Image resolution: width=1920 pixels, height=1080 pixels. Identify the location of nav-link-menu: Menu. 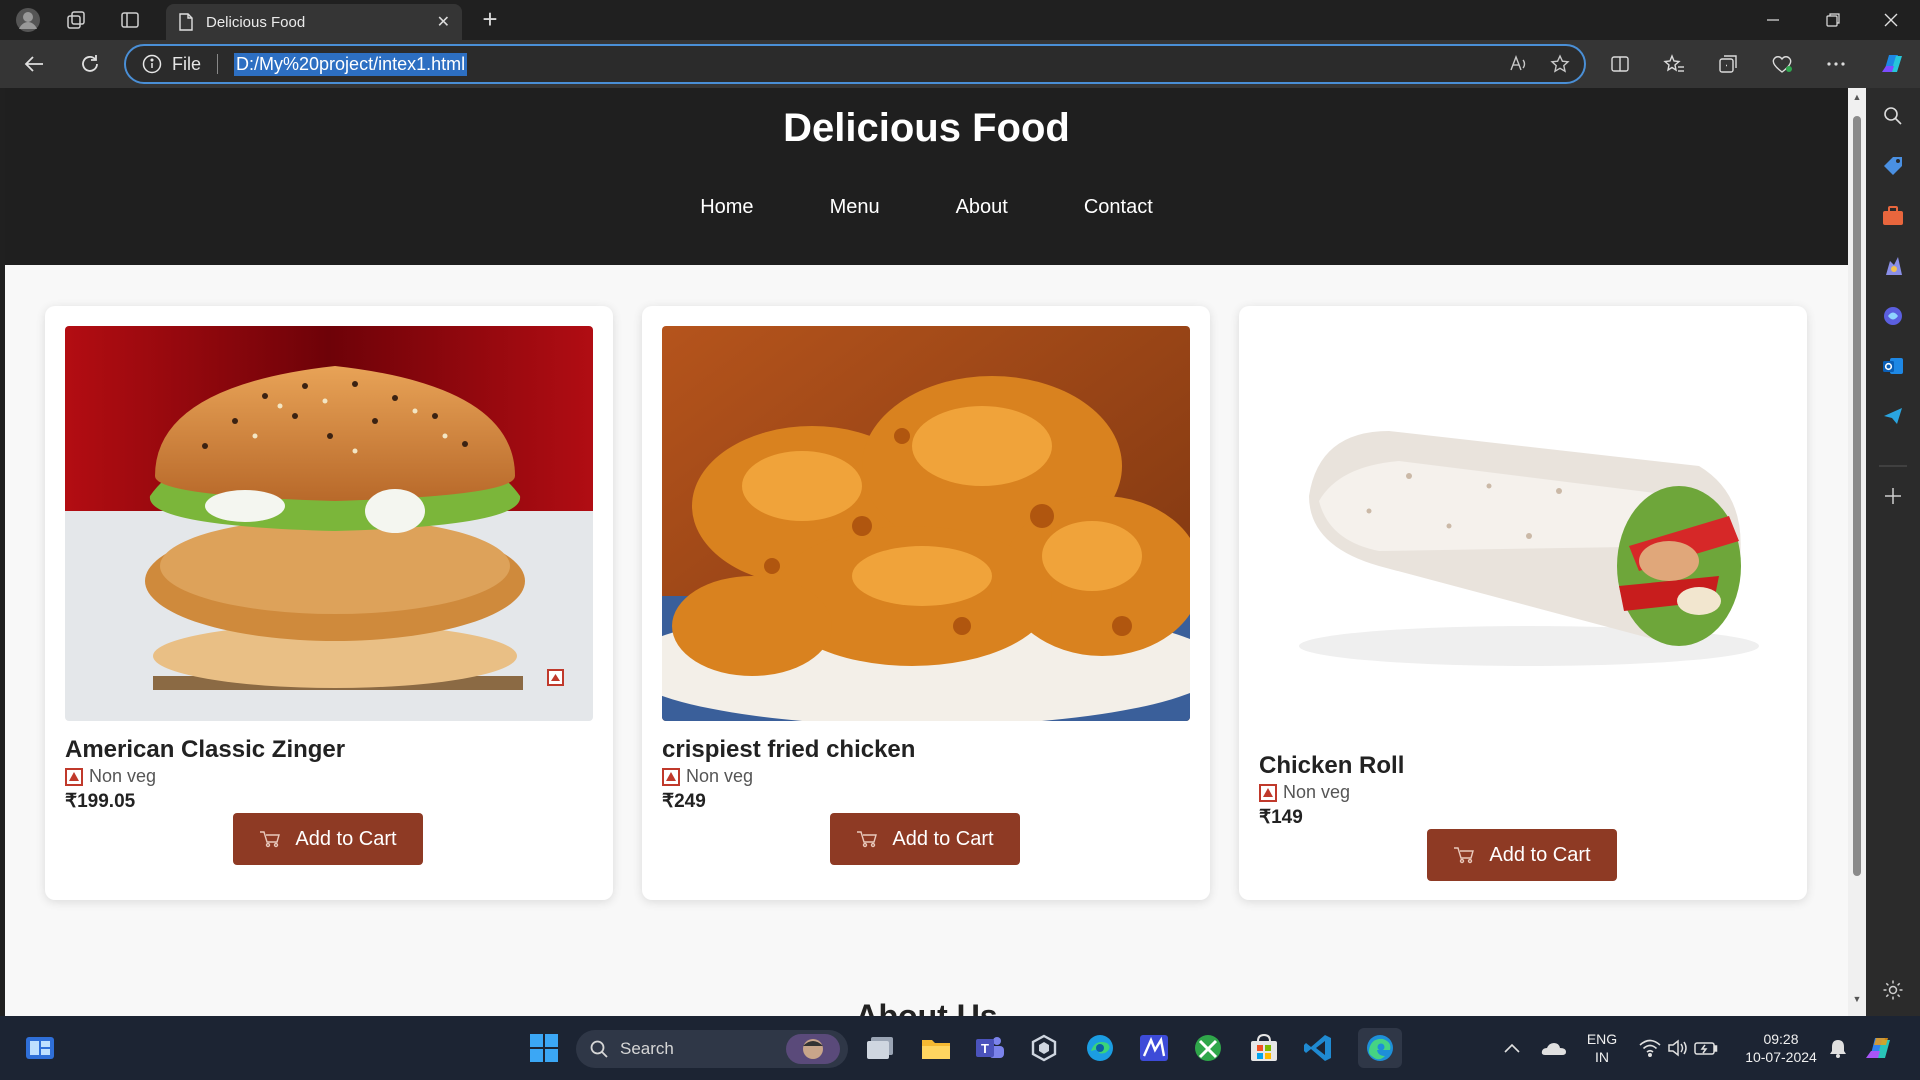
(855, 207).